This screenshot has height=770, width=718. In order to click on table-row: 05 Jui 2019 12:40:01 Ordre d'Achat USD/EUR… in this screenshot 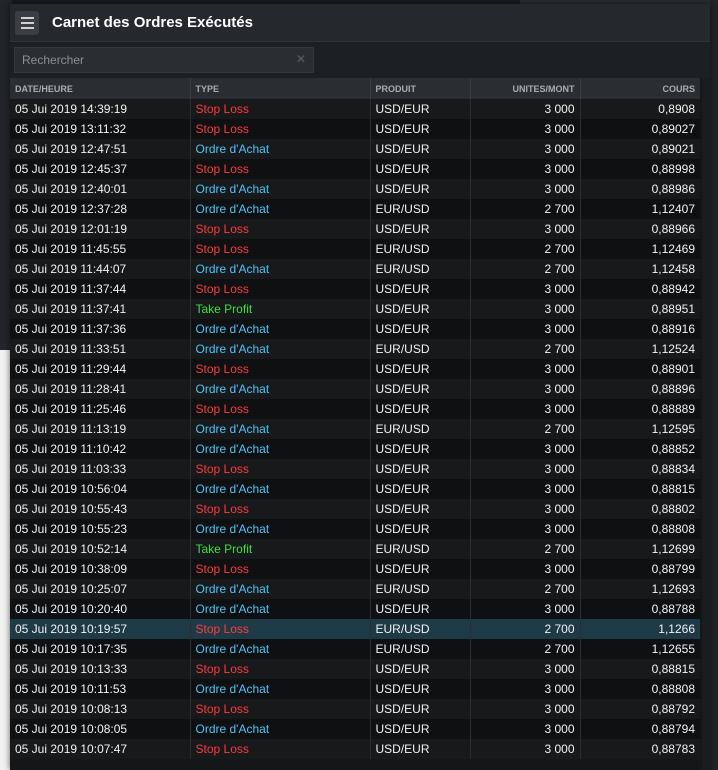, I will do `click(355, 189)`.